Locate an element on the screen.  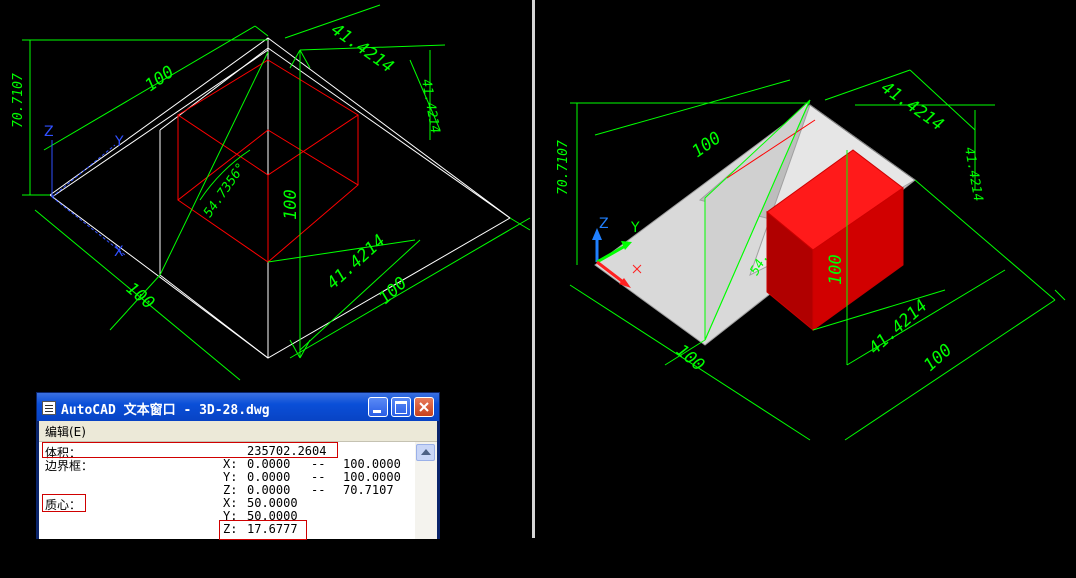
text-row: Y: 0.0000 -- 100.0000 is located at coordinates (227, 477).